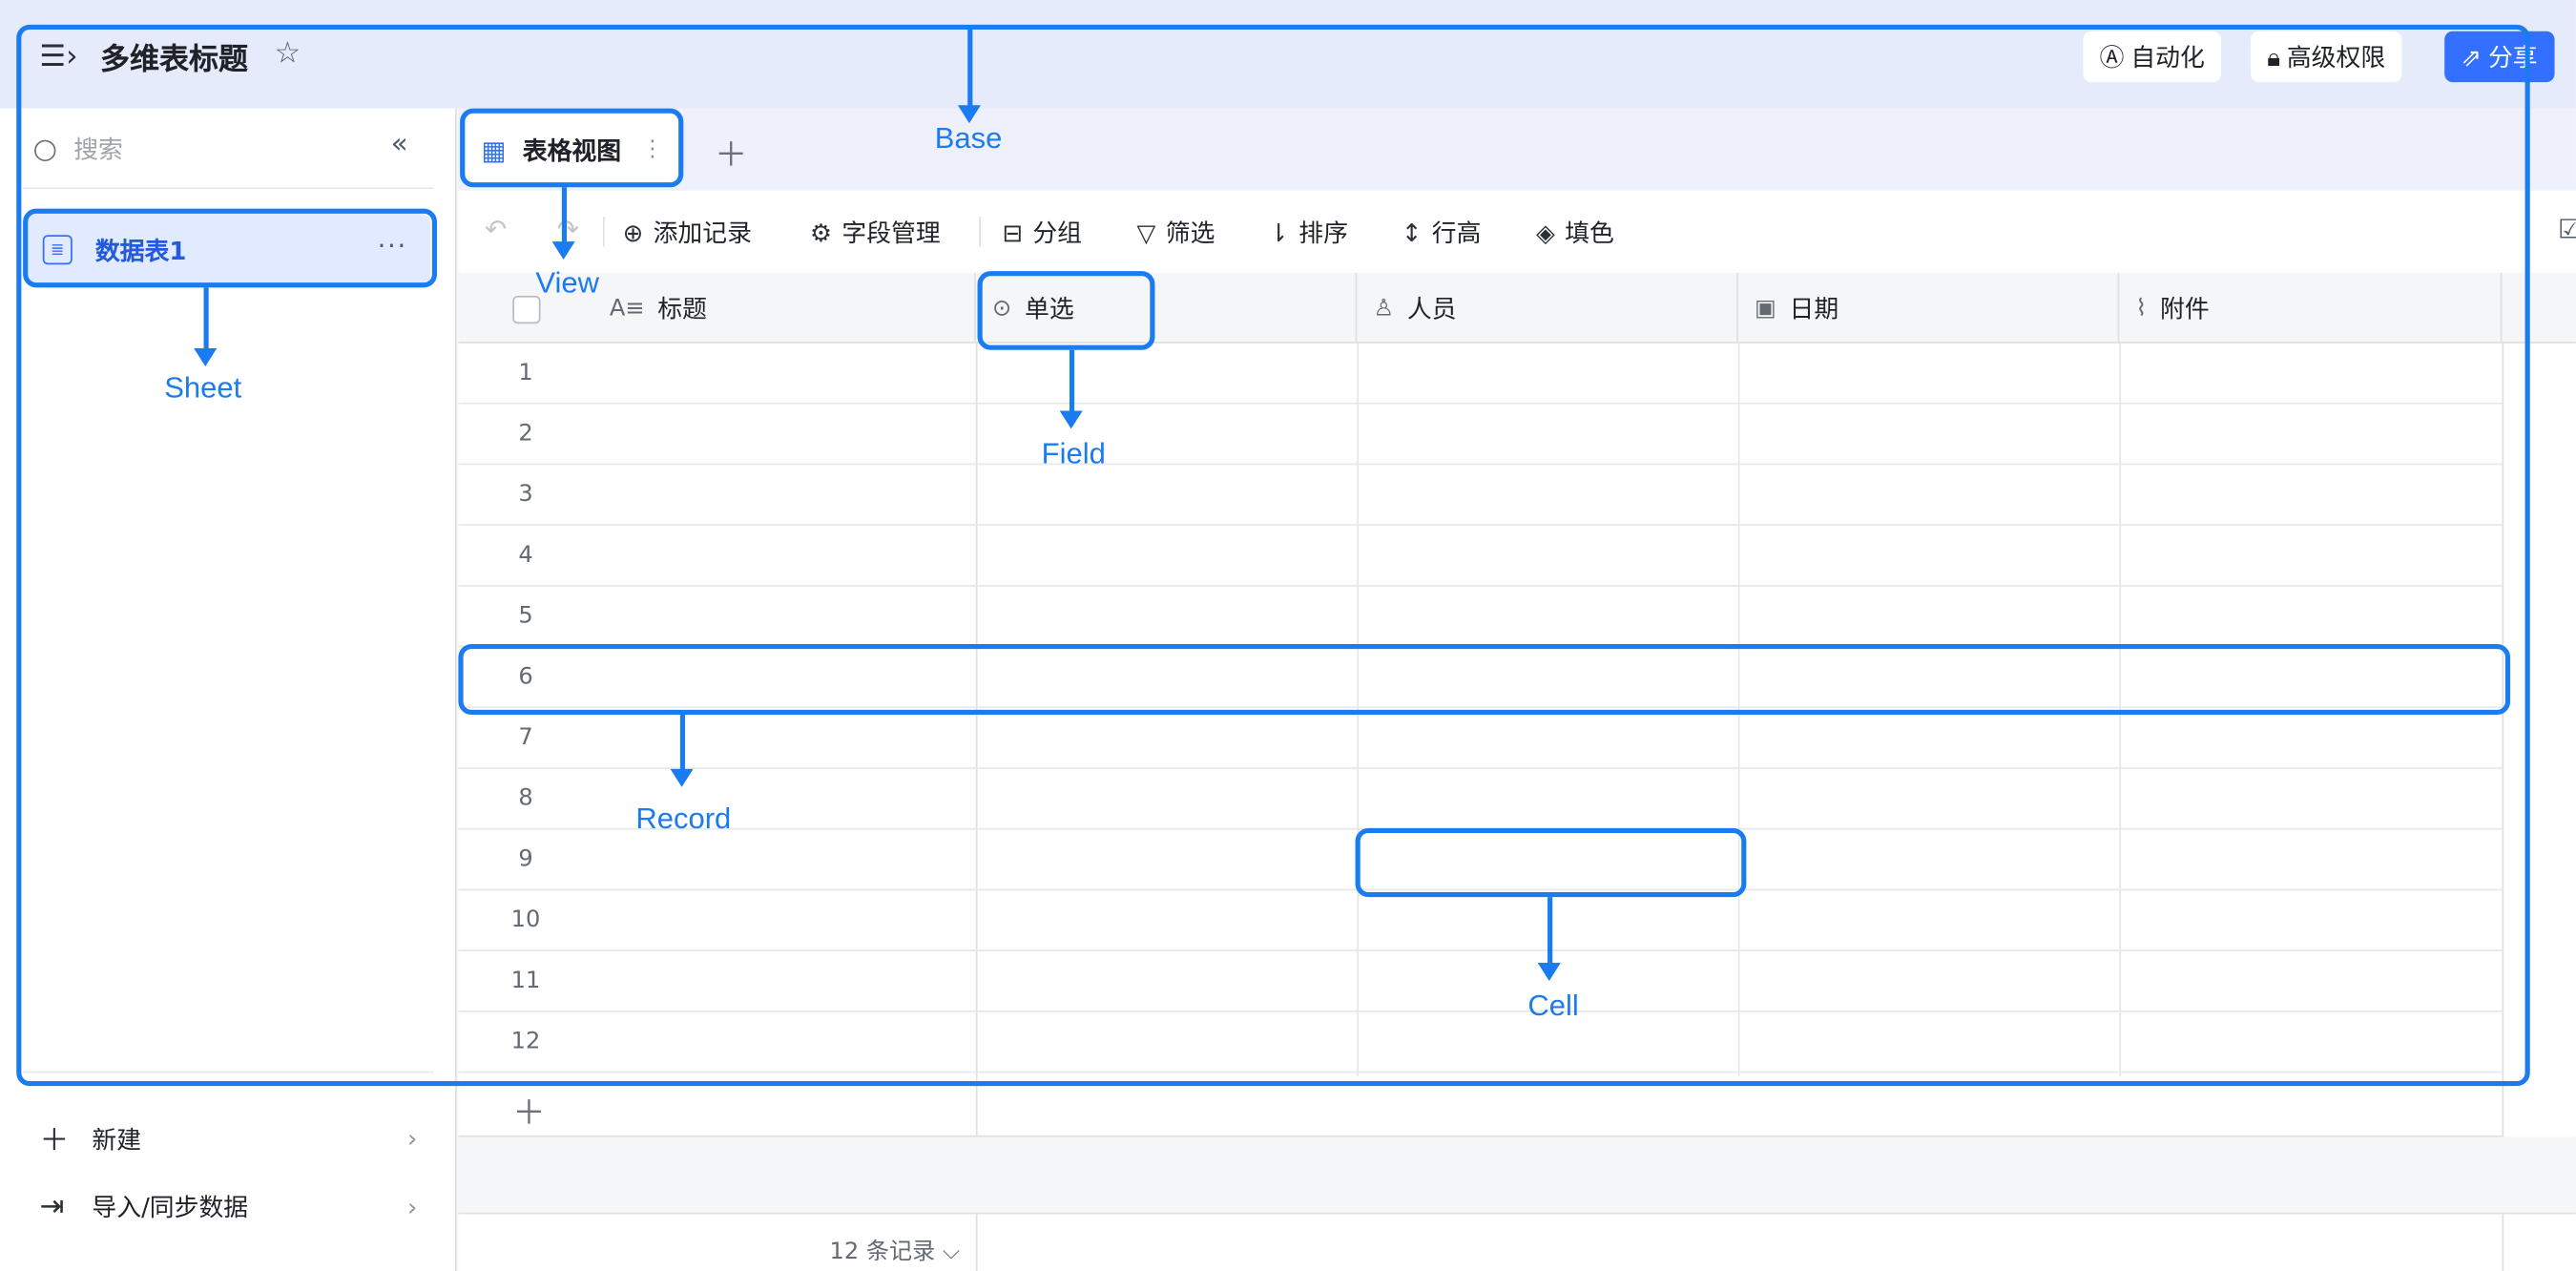 The width and height of the screenshot is (2576, 1271). I want to click on annotation-label-cell: Cell, so click(1553, 1006).